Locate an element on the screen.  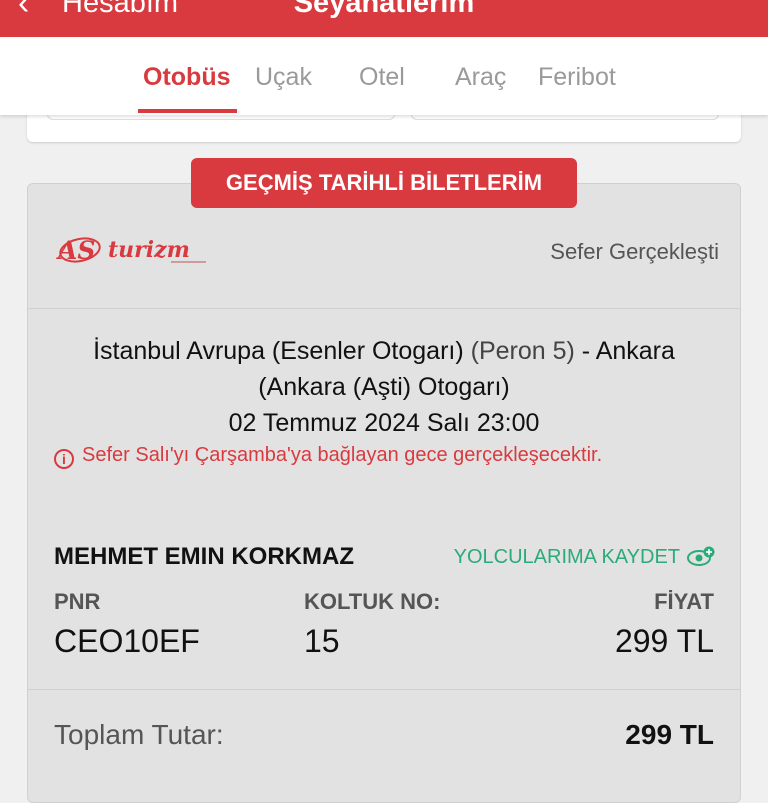
seat-value: 15 is located at coordinates (322, 641).